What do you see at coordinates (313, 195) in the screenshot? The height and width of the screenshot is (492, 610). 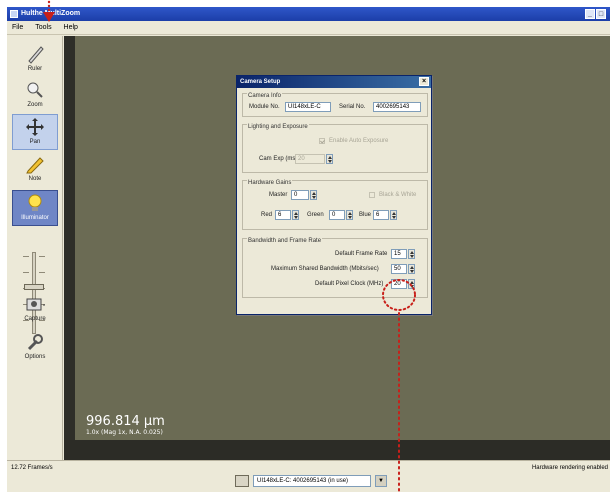 I see `master-spinner` at bounding box center [313, 195].